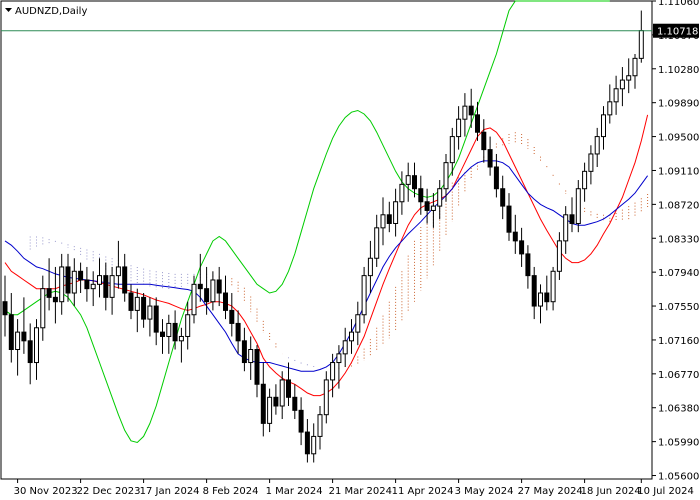 The width and height of the screenshot is (700, 500). I want to click on chevron-down-icon, so click(8, 10).